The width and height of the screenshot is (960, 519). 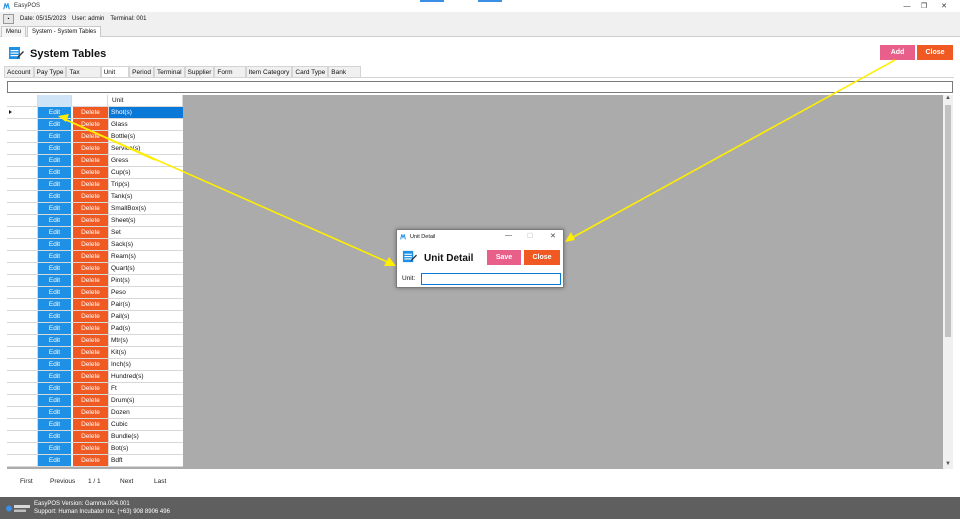 I want to click on table-row: Edit Delete Inch(s), so click(x=95, y=365).